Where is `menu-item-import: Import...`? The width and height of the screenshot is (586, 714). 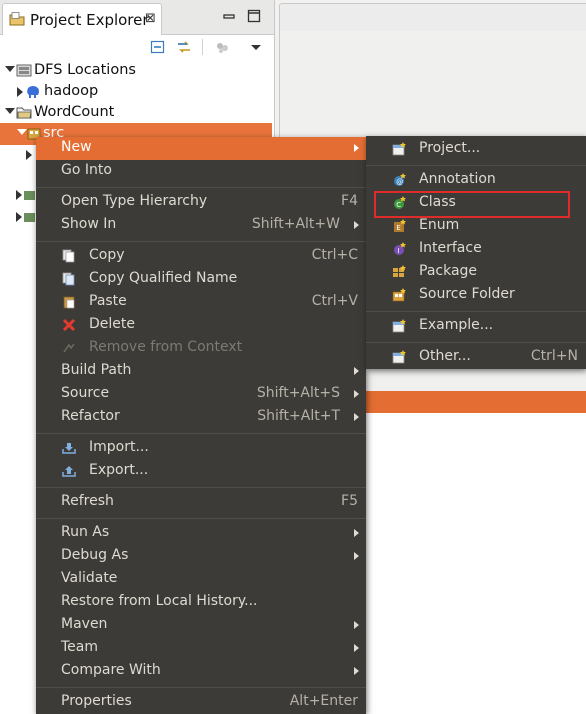
menu-item-import: Import... is located at coordinates (201, 448).